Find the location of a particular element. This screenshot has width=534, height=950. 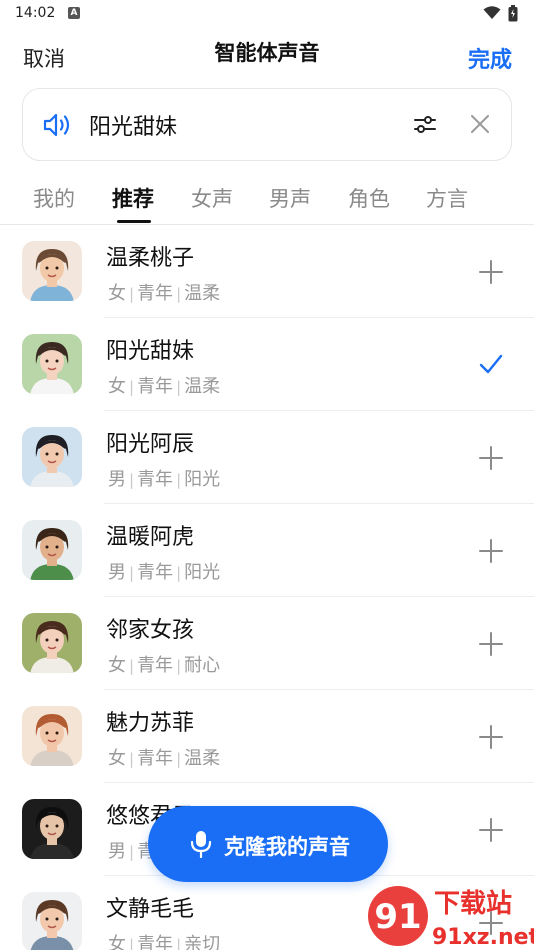

notification-icon: A is located at coordinates (74, 13).